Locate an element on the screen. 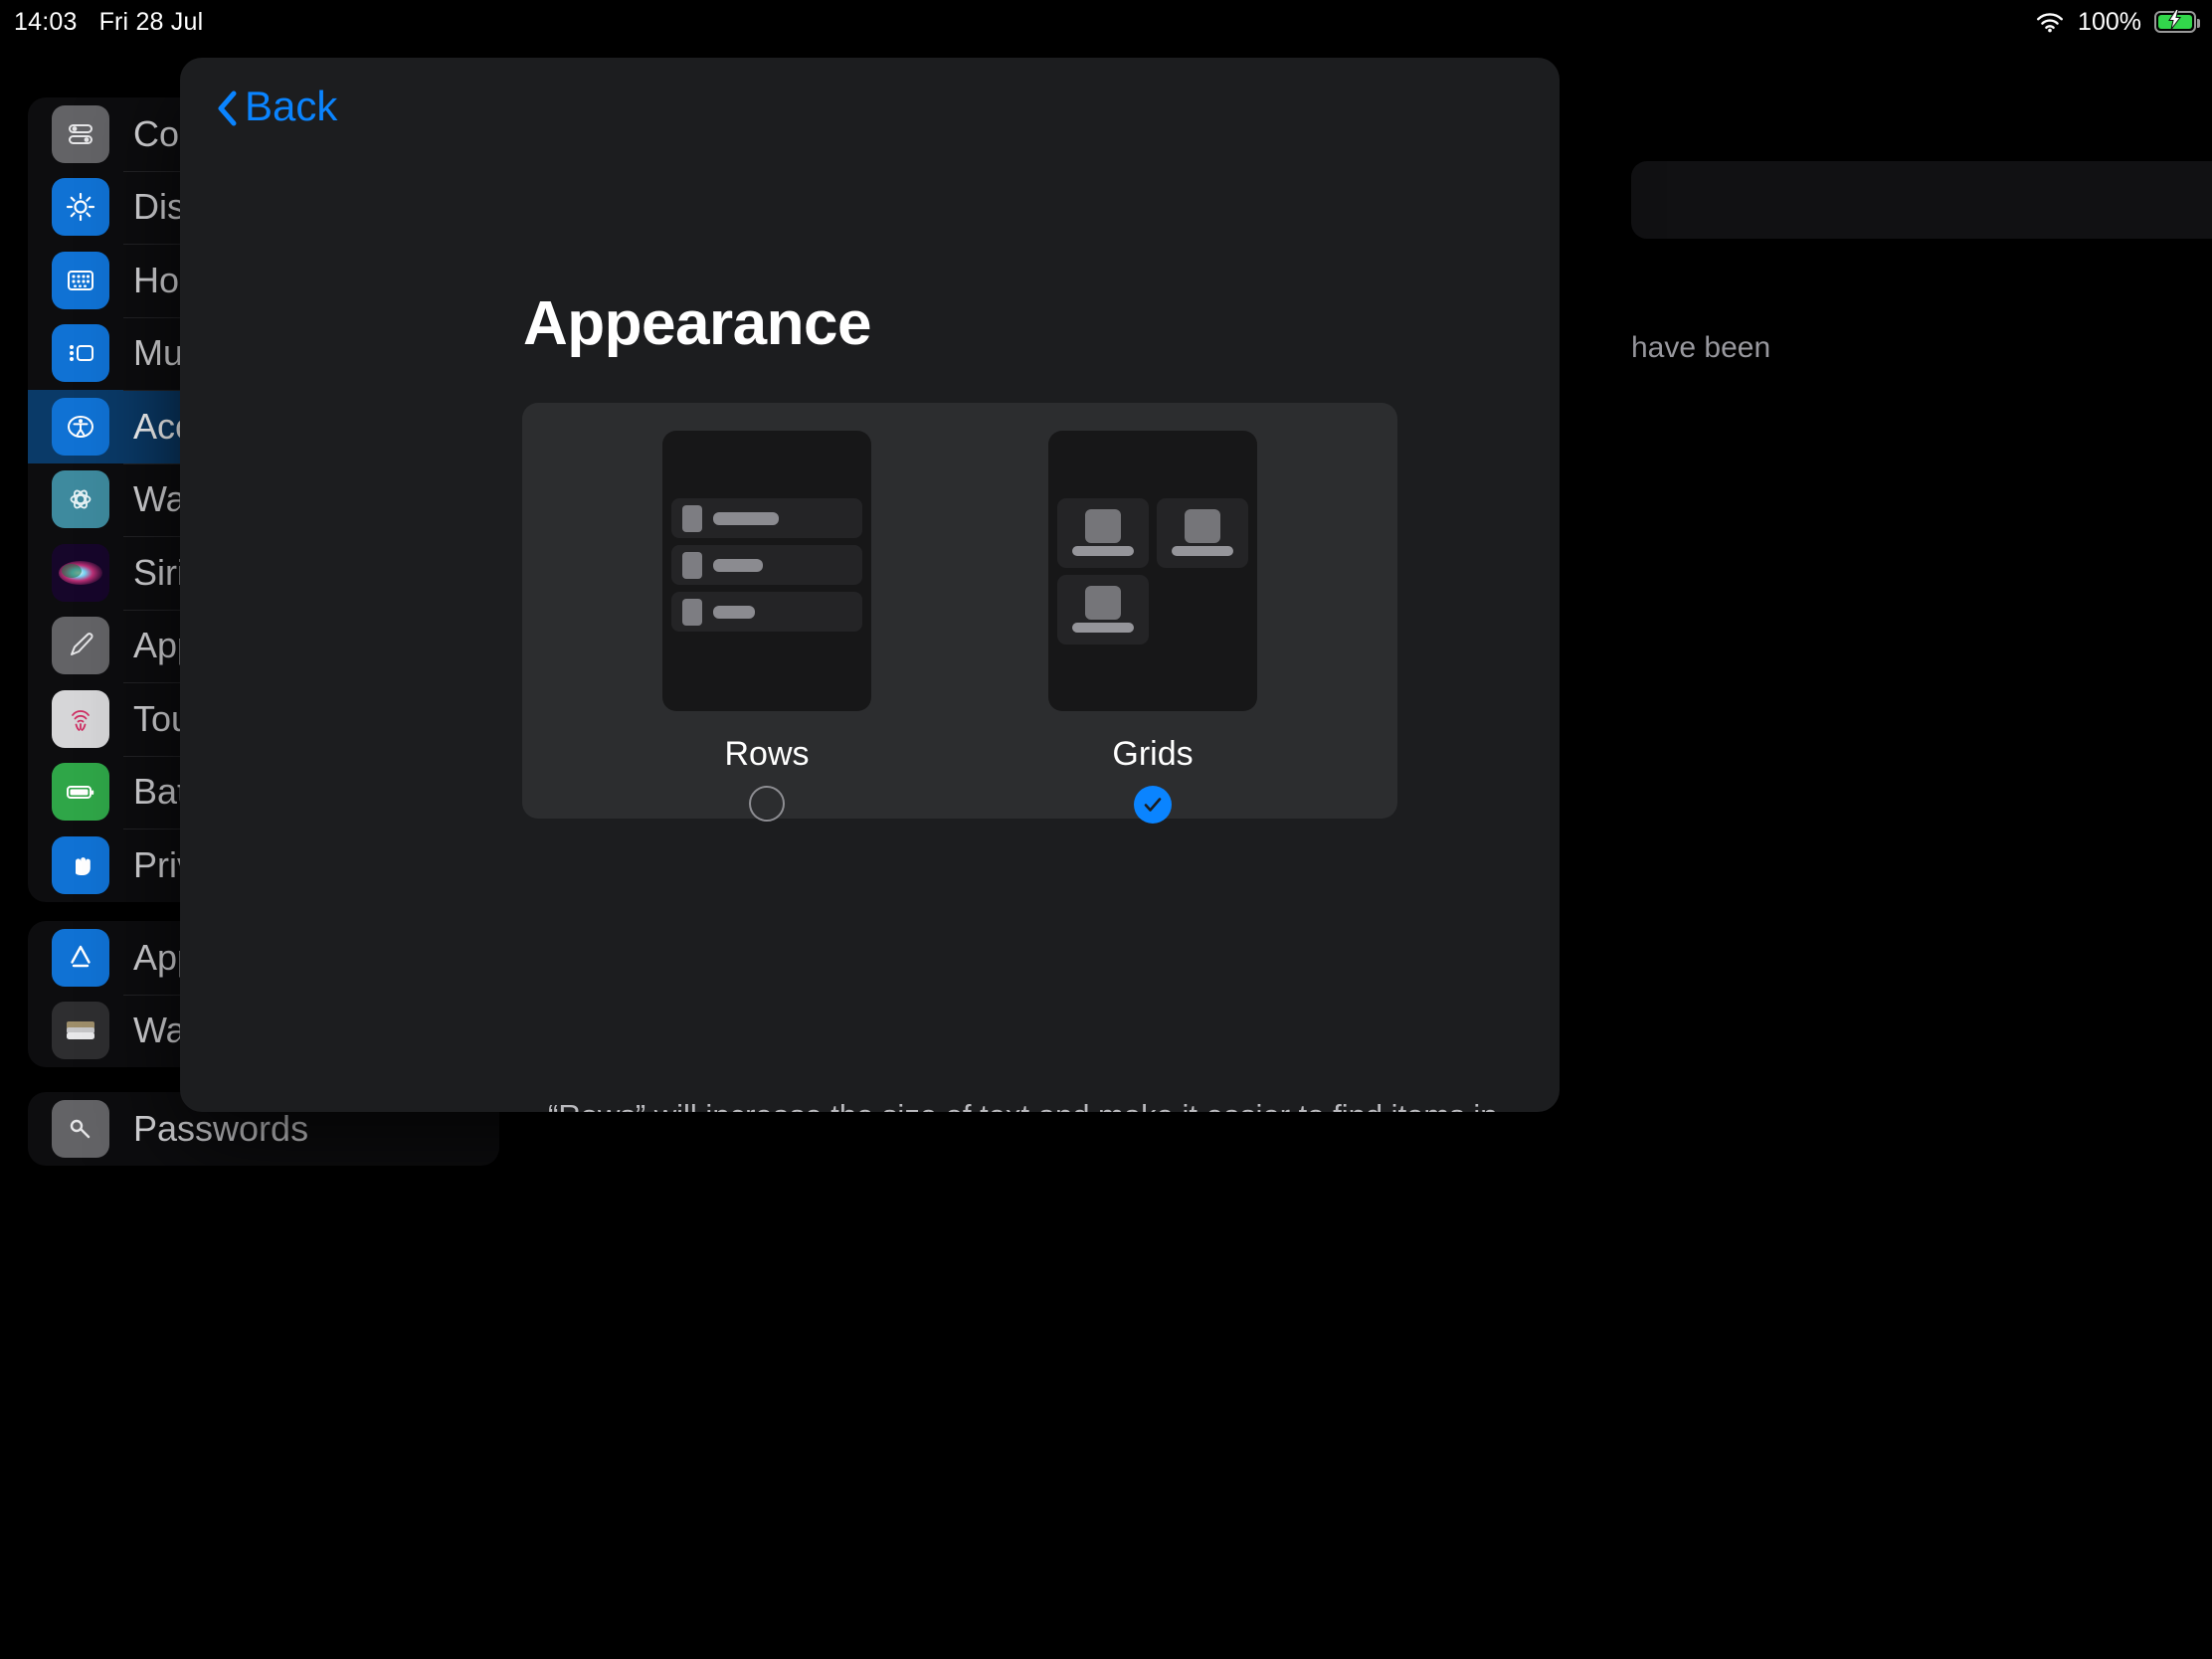  back-button: Back is located at coordinates (276, 106).